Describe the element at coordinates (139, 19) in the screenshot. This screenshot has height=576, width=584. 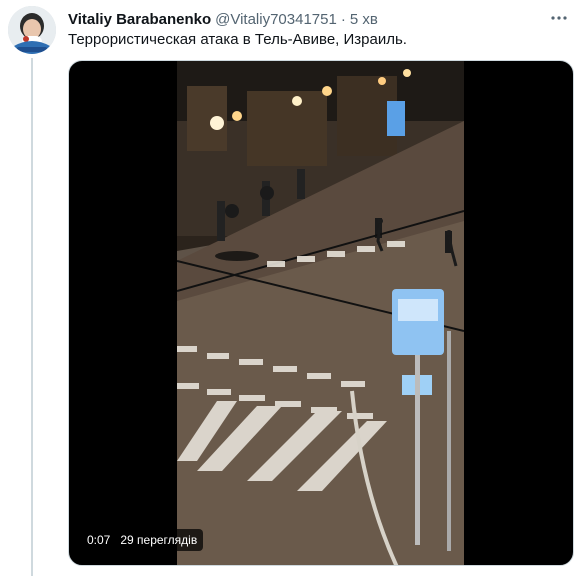
I see `author-name: Vitaliy Barabanenko` at that location.